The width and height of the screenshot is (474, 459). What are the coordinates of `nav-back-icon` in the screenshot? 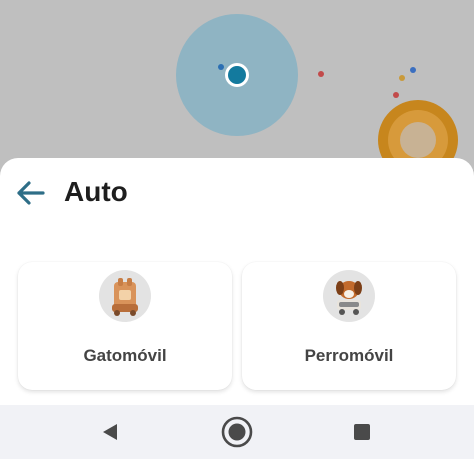 It's located at (110, 432).